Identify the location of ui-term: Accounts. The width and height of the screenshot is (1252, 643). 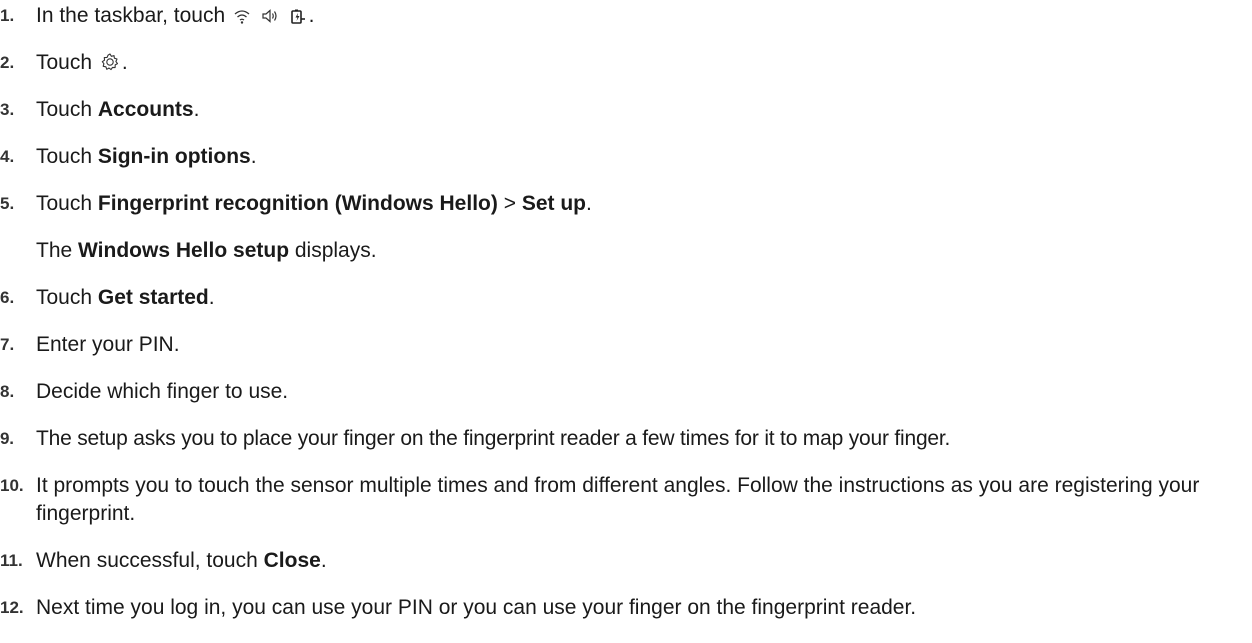
(145, 109).